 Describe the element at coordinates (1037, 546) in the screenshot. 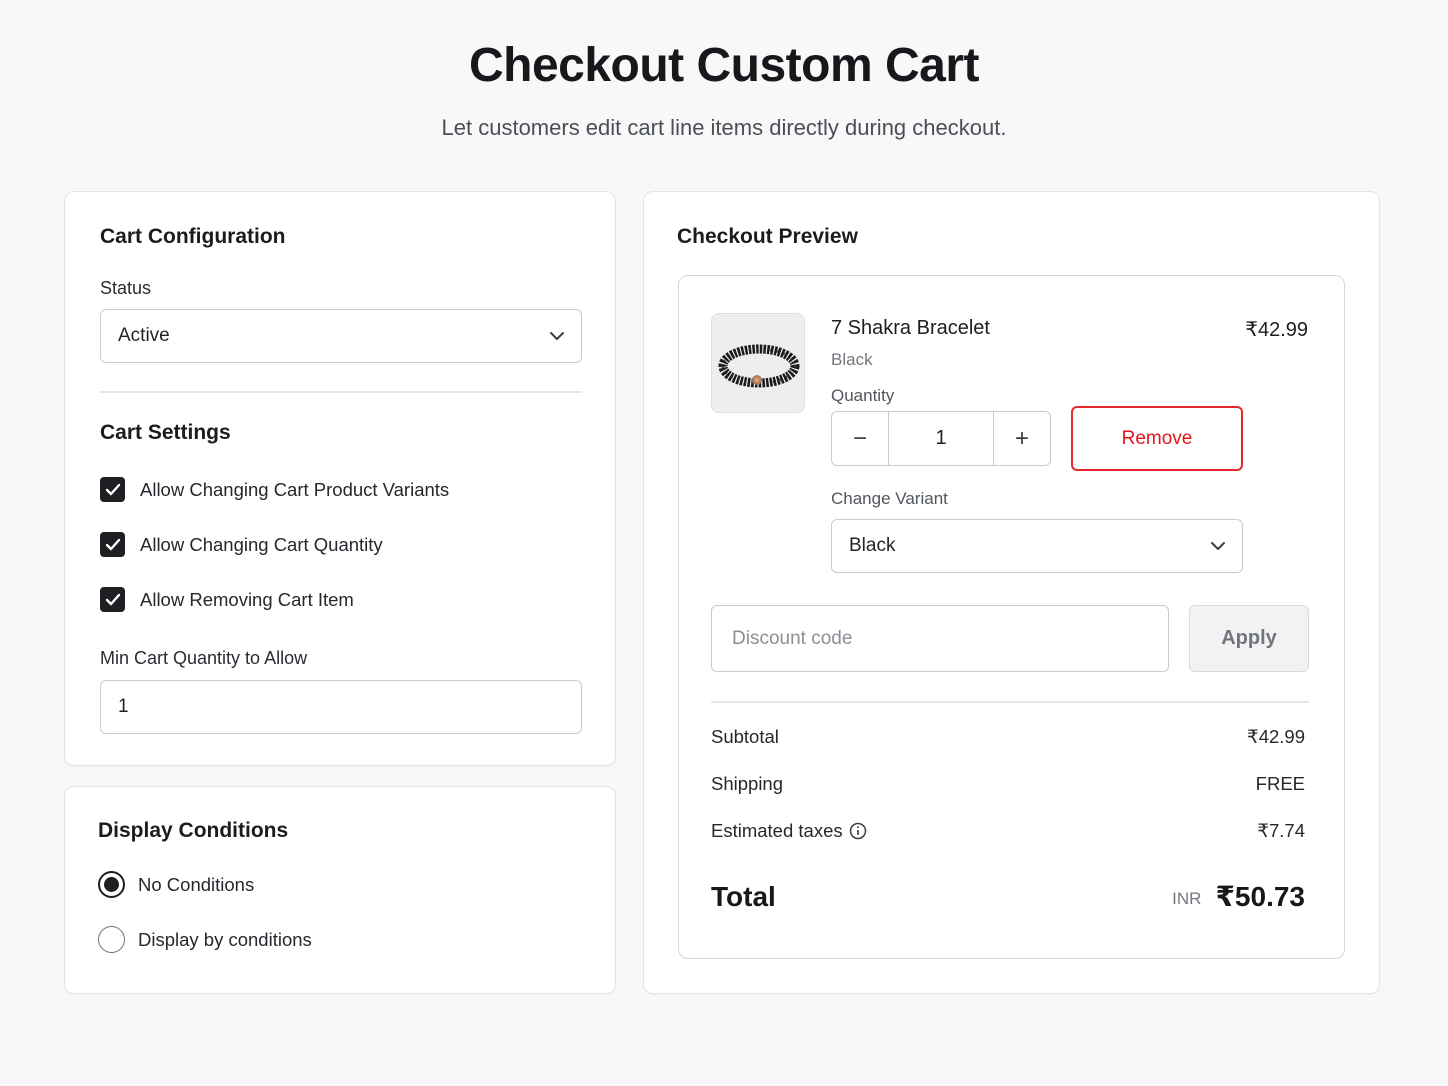

I see `variant-select: Black` at that location.